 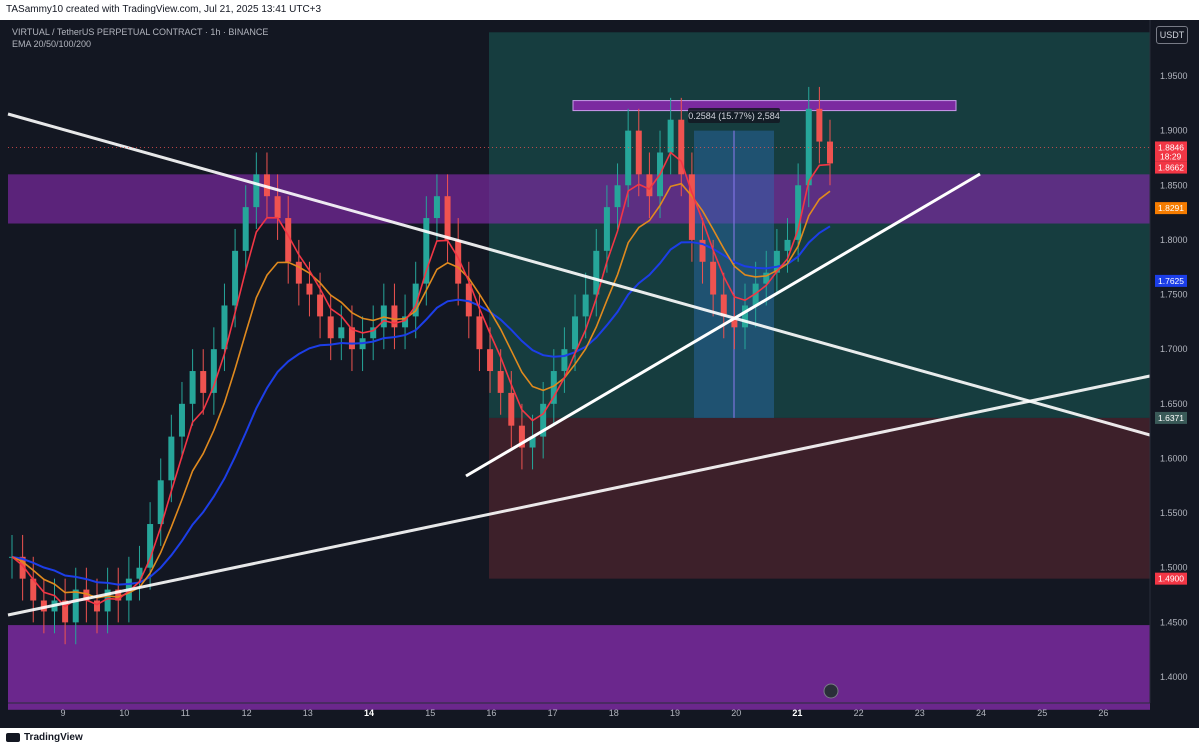 I want to click on support-zone, so click(x=579, y=667).